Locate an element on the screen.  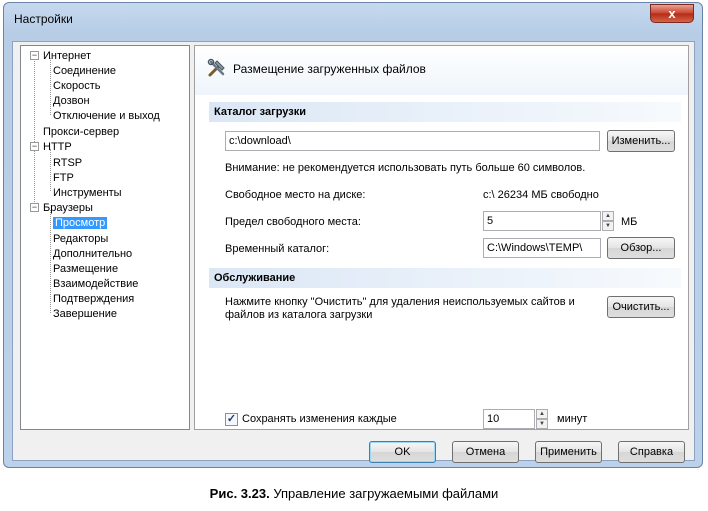
cancel-button-label: Отмена is located at coordinates (485, 452).